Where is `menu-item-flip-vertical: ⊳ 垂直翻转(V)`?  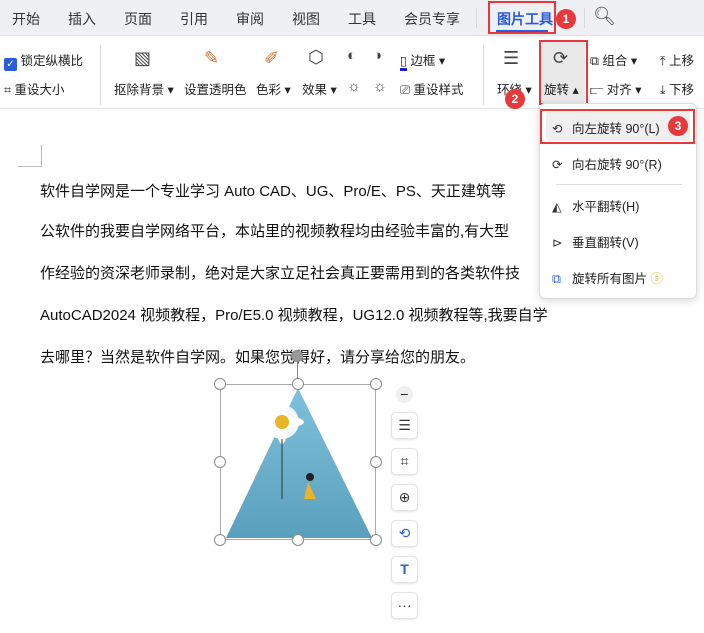 menu-item-flip-vertical: ⊳ 垂直翻转(V) is located at coordinates (595, 241).